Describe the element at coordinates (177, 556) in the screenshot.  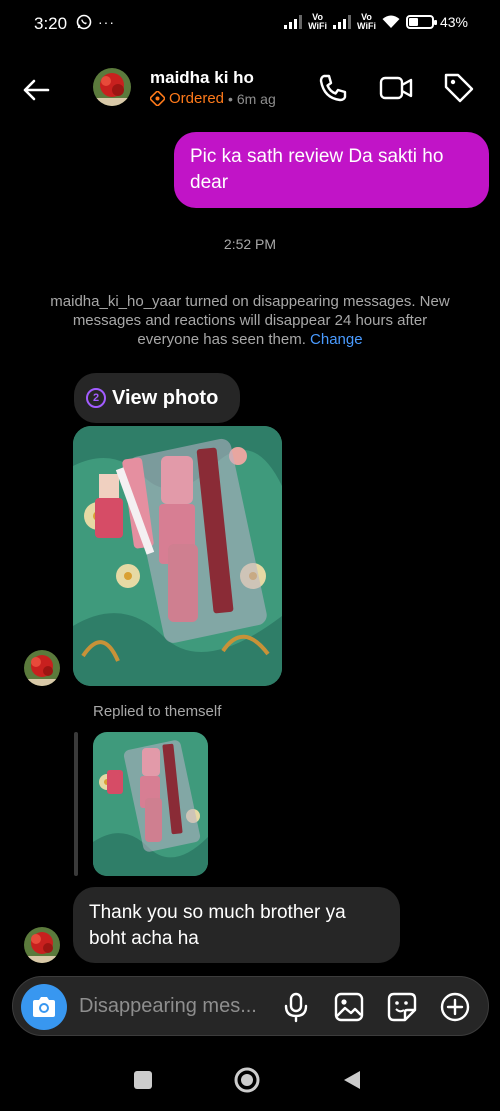
I see `photo-message` at that location.